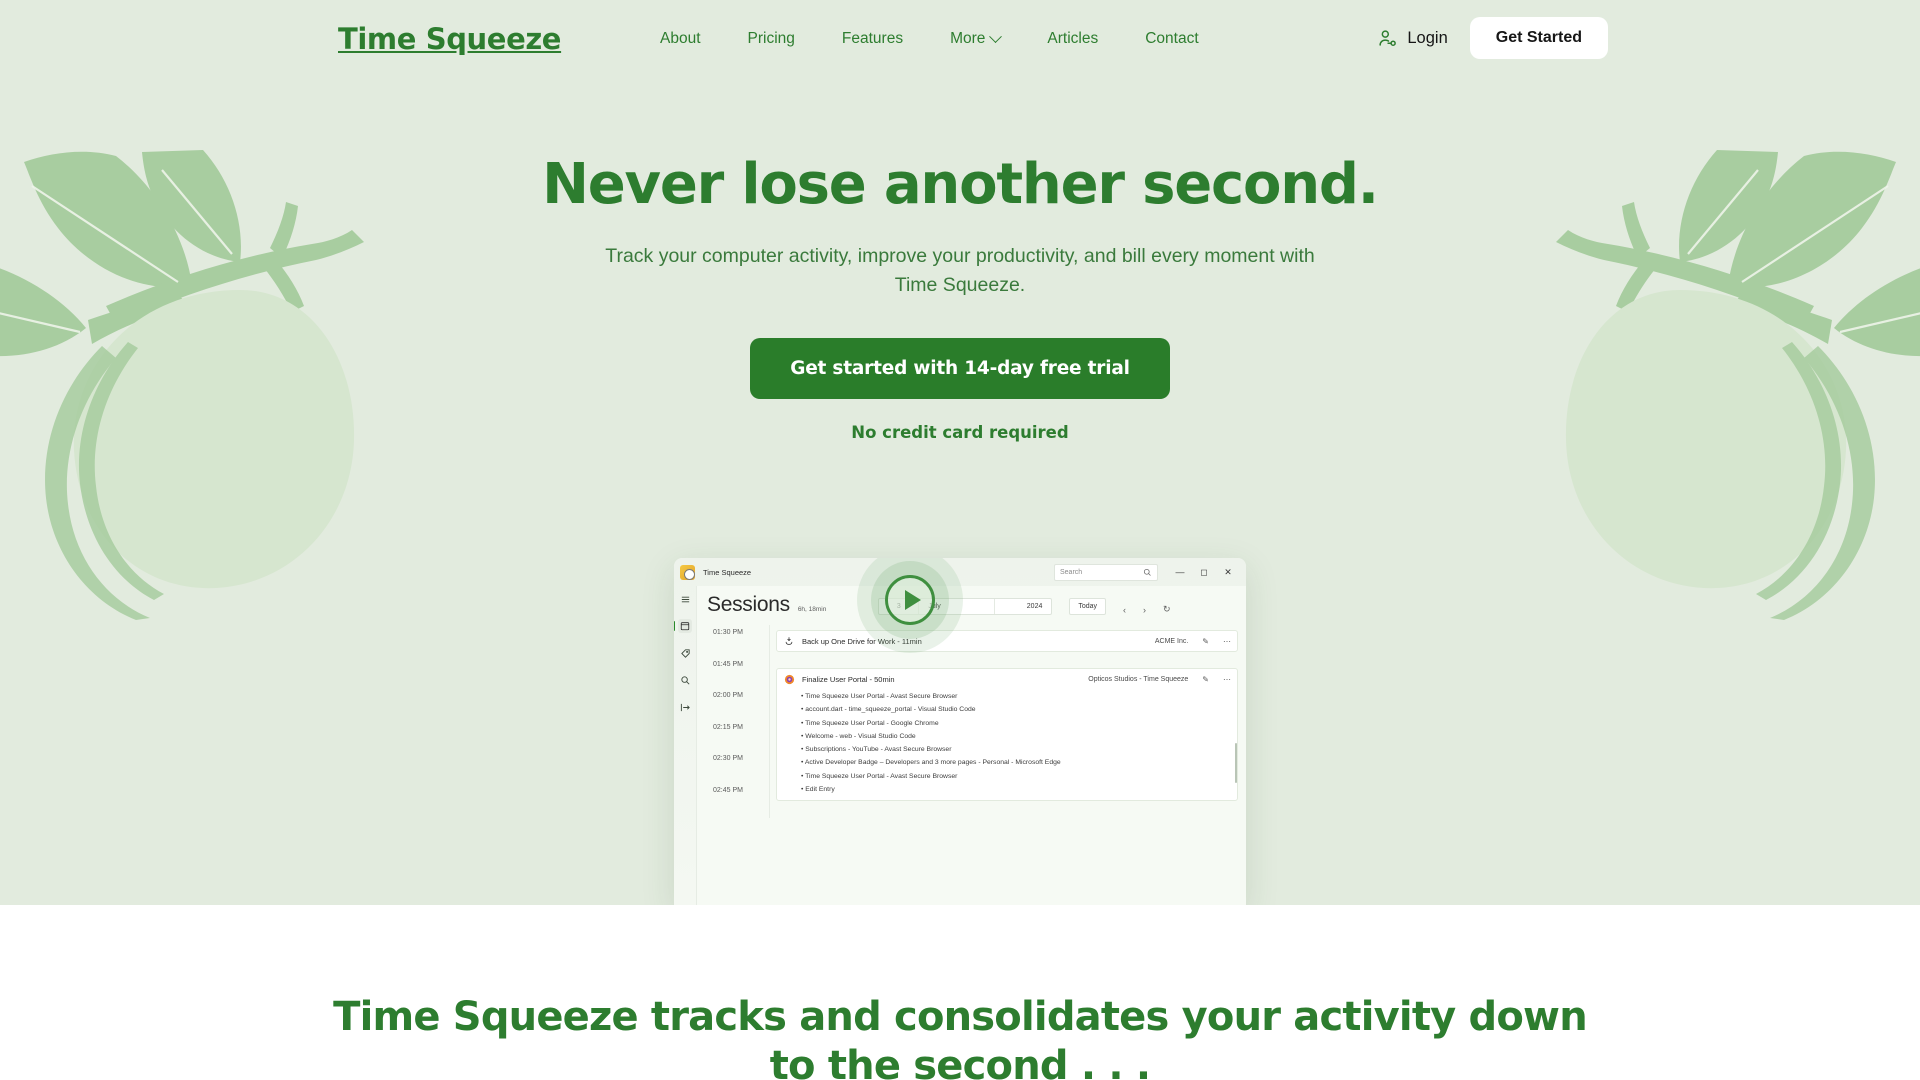  I want to click on nav-link-contact-label: Contact, so click(1172, 38).